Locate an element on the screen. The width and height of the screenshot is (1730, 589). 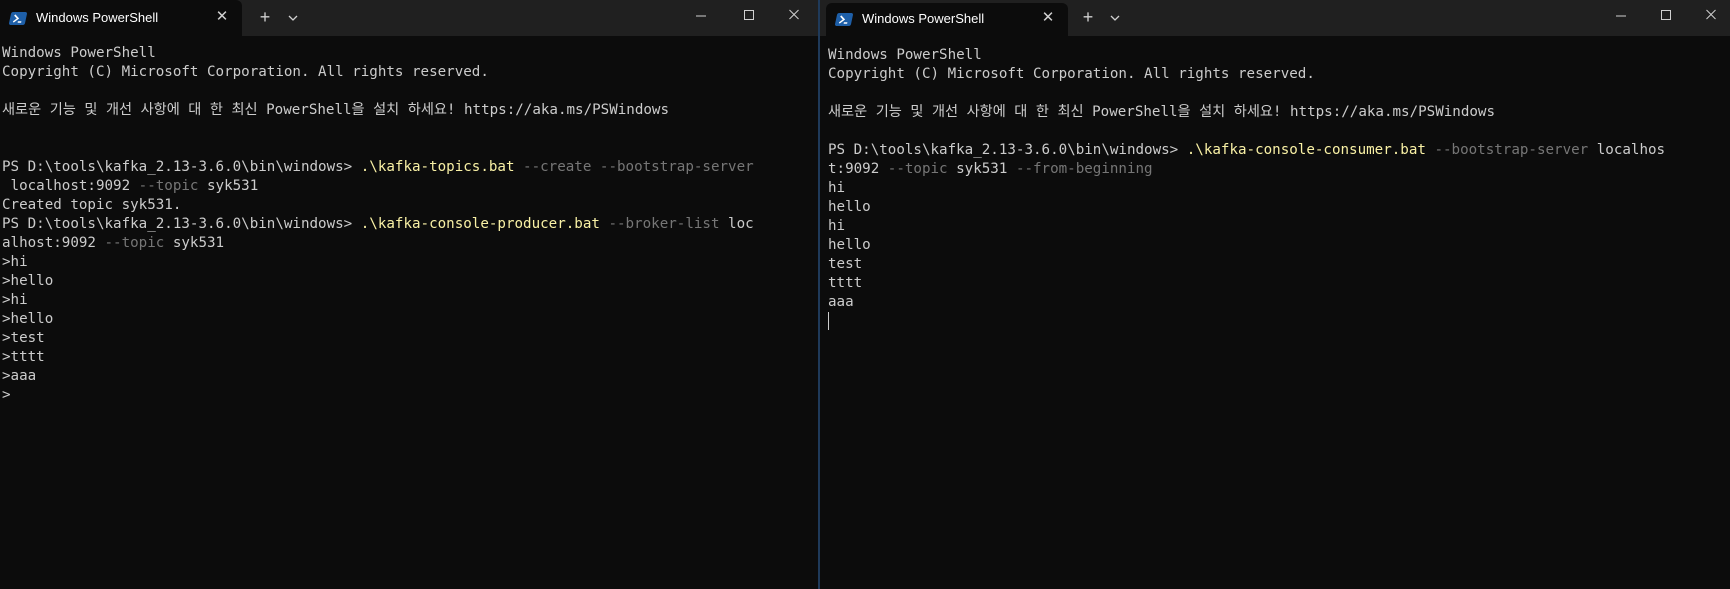
parameter-text: --bootstrap-server is located at coordinates (1507, 150).